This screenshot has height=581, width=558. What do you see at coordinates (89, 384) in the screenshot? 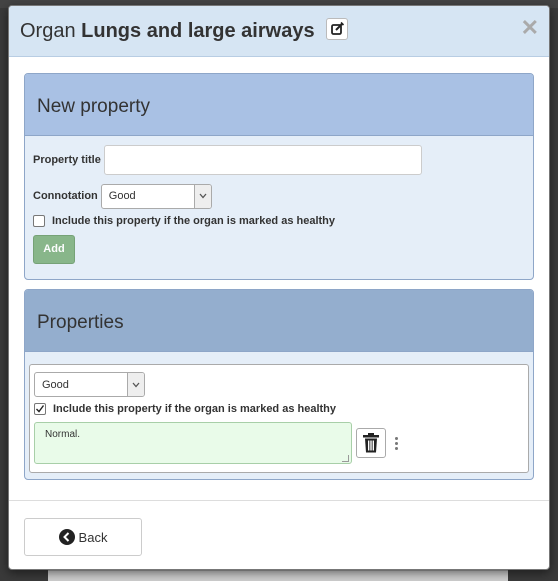
I see `property-connotation-select: Good` at bounding box center [89, 384].